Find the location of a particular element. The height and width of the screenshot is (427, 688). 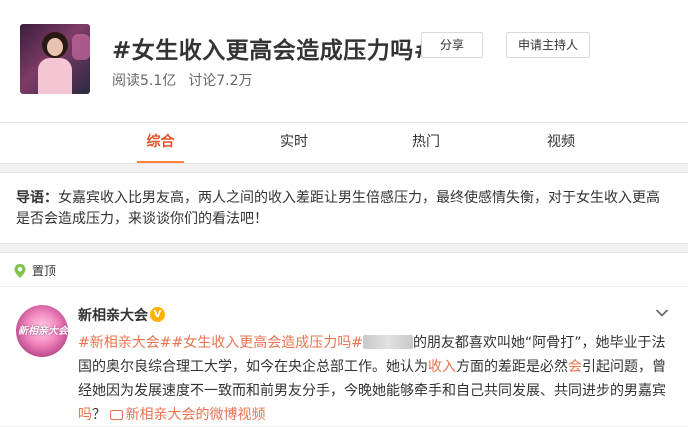

discussion-count: 讨论7.2万 is located at coordinates (220, 81).